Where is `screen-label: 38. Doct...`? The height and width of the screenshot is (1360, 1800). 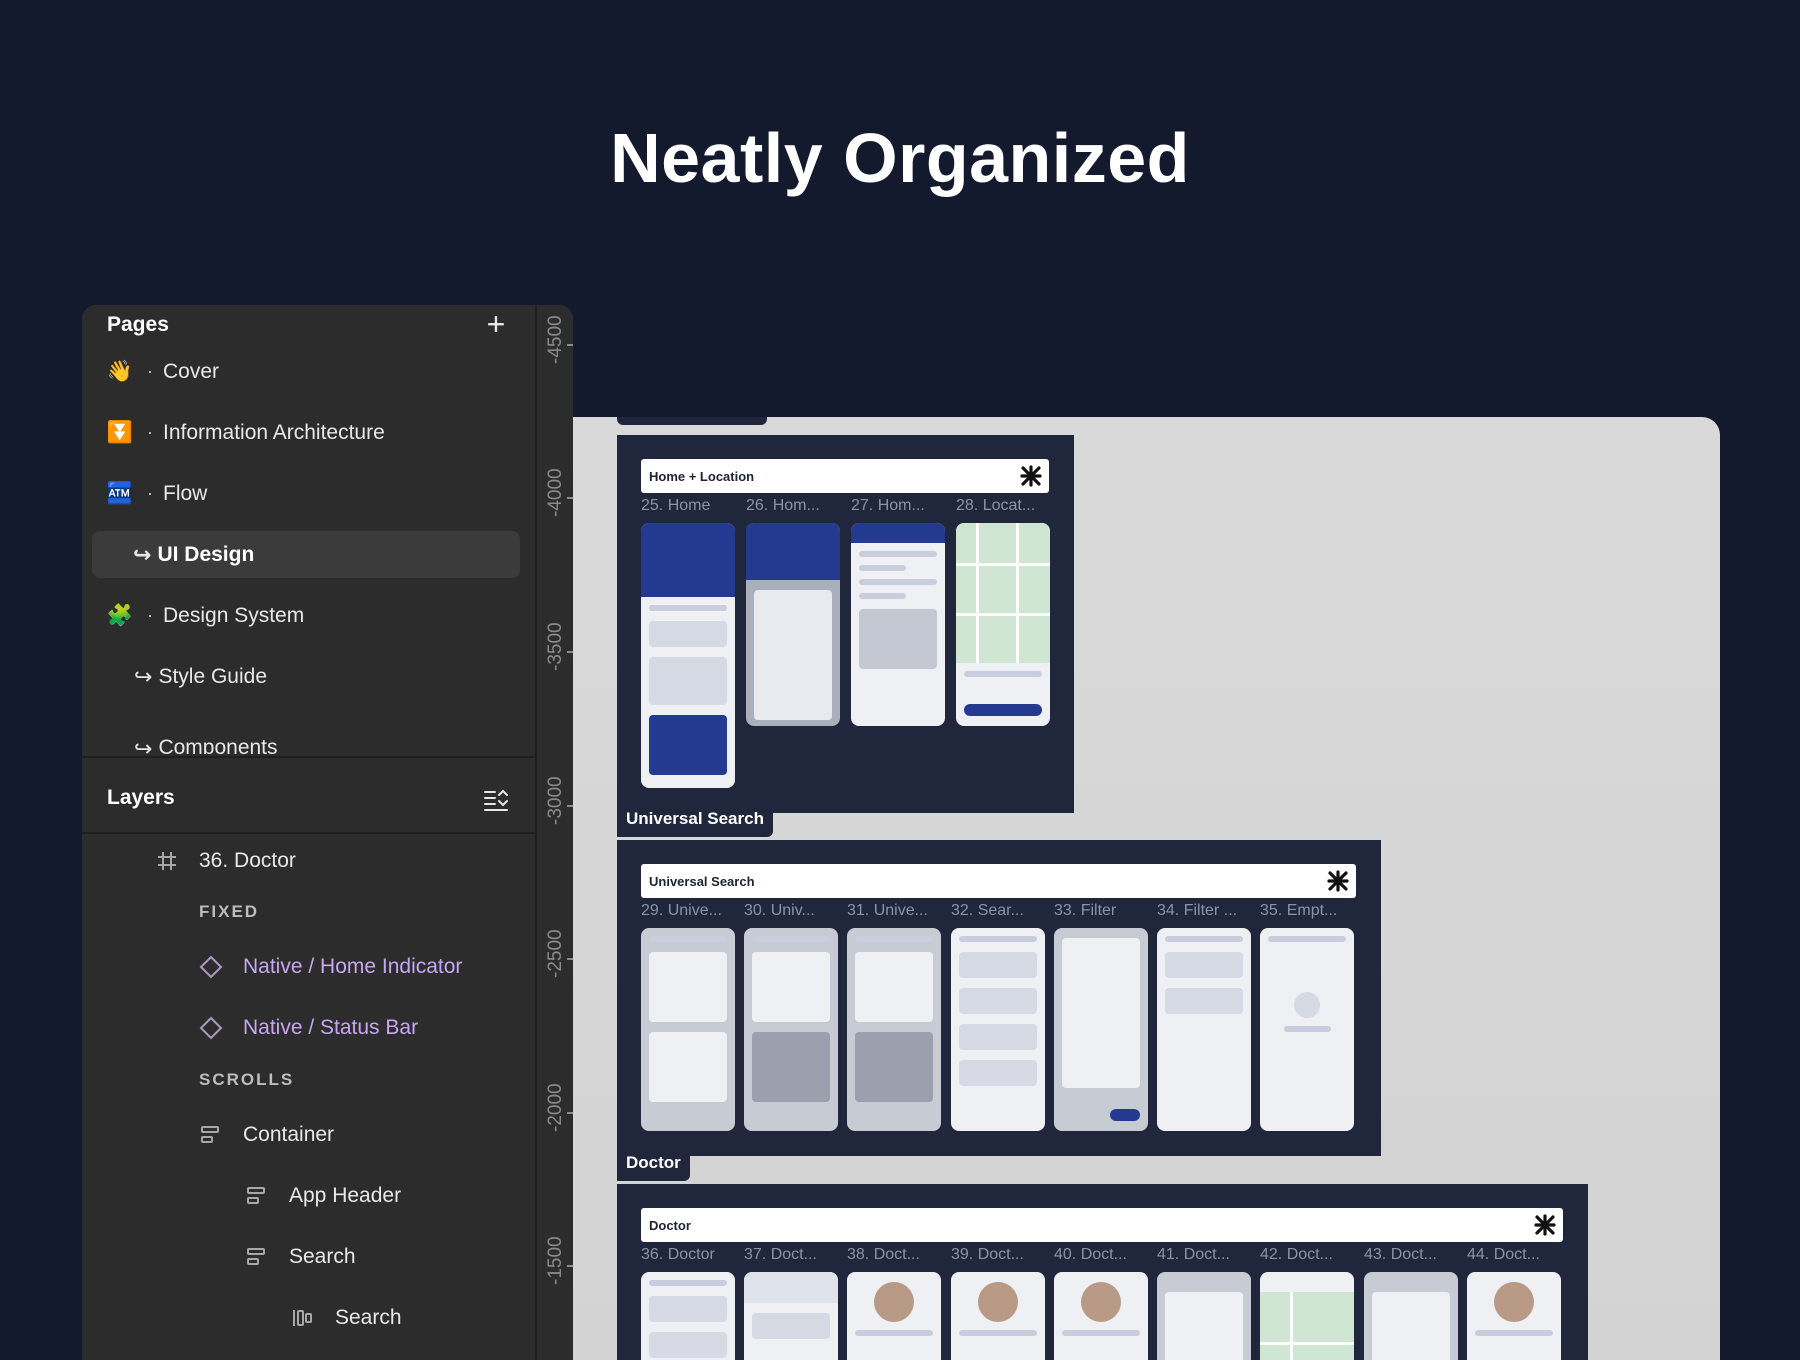
screen-label: 38. Doct... is located at coordinates (883, 1254).